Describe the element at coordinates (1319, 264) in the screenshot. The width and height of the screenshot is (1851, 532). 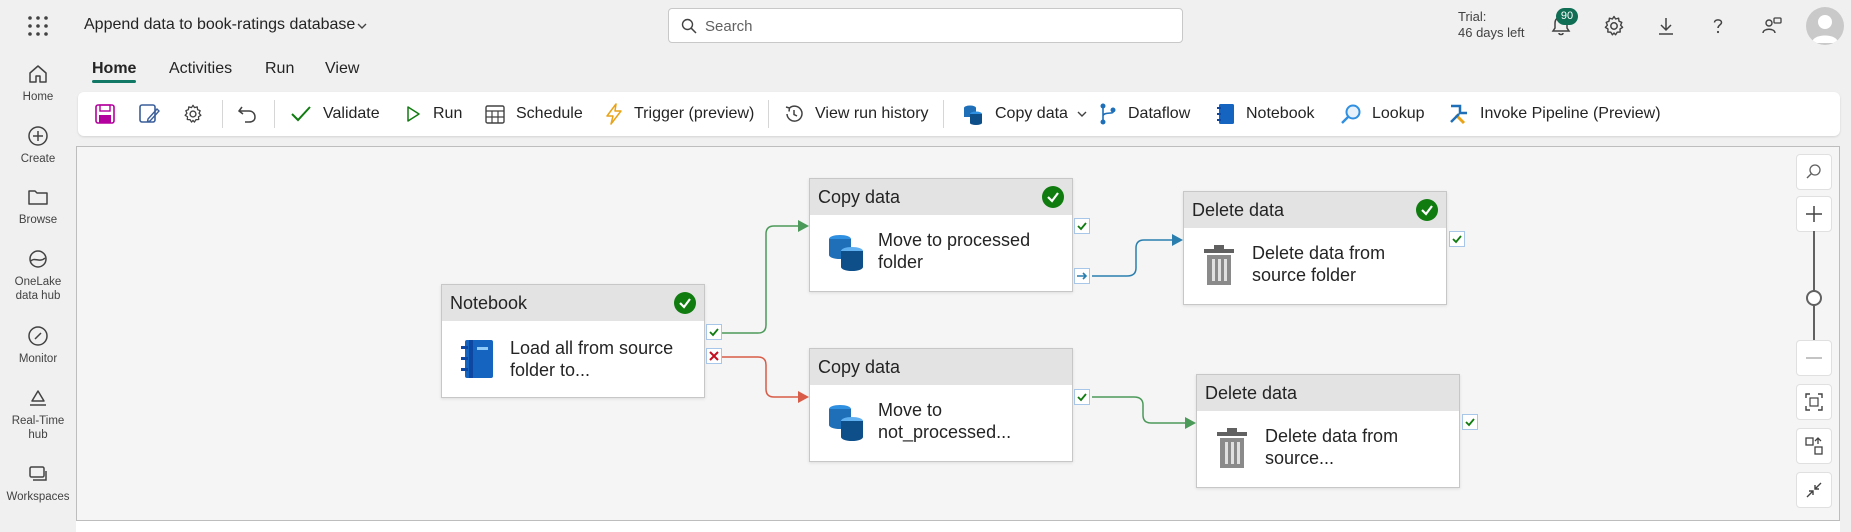
I see `activity-name: Delete data from source folder` at that location.